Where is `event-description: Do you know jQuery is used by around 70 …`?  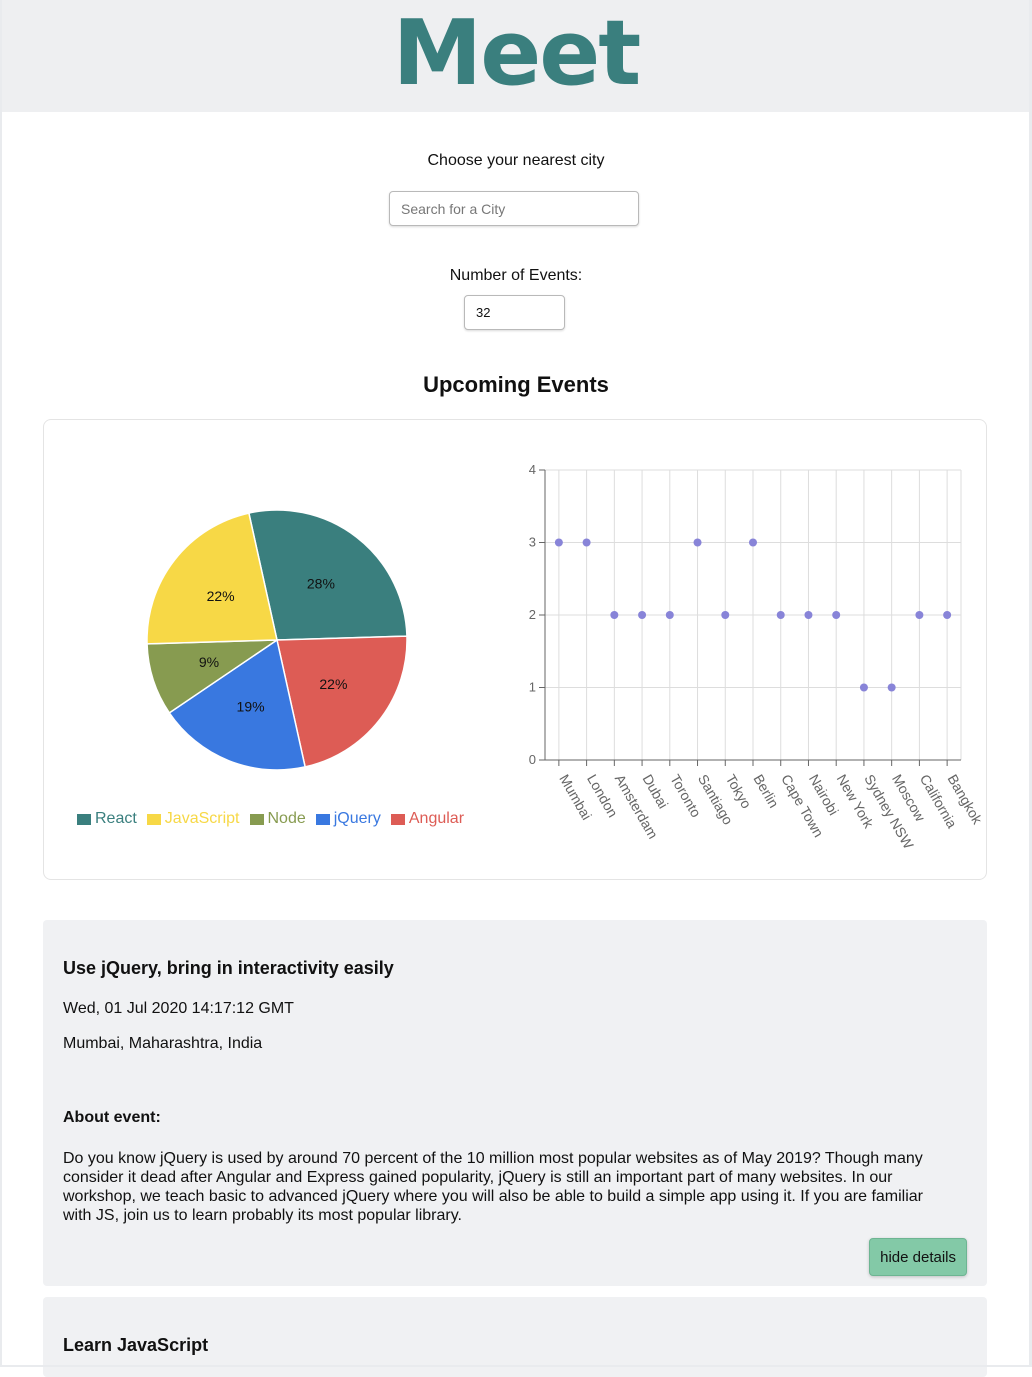
event-description: Do you know jQuery is used by around 70 … is located at coordinates (493, 1187).